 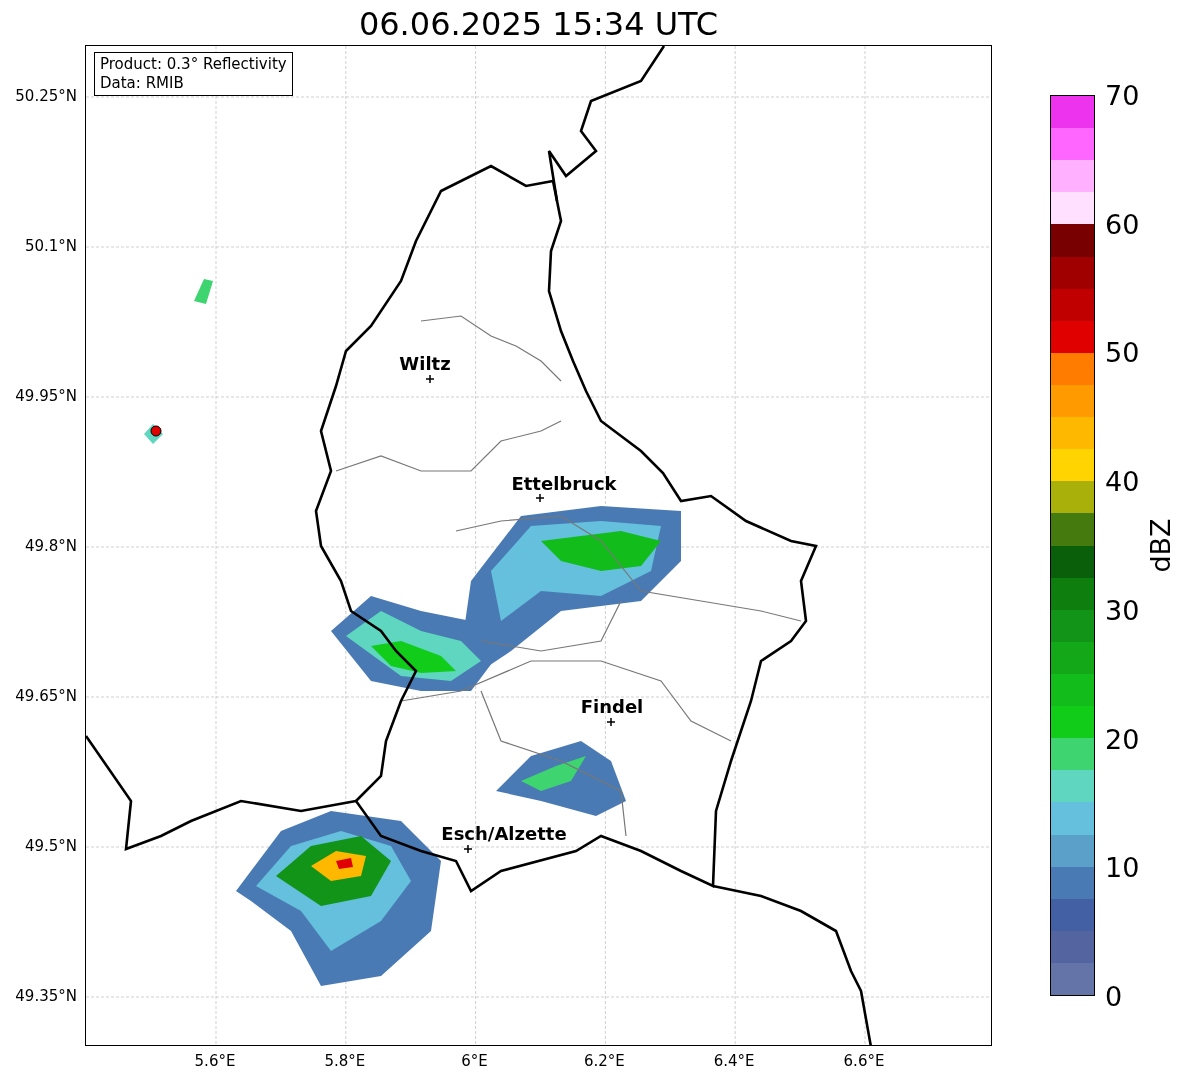 What do you see at coordinates (538, 24) in the screenshot?
I see `chart-title: 06.06.2025 15:34 UTC` at bounding box center [538, 24].